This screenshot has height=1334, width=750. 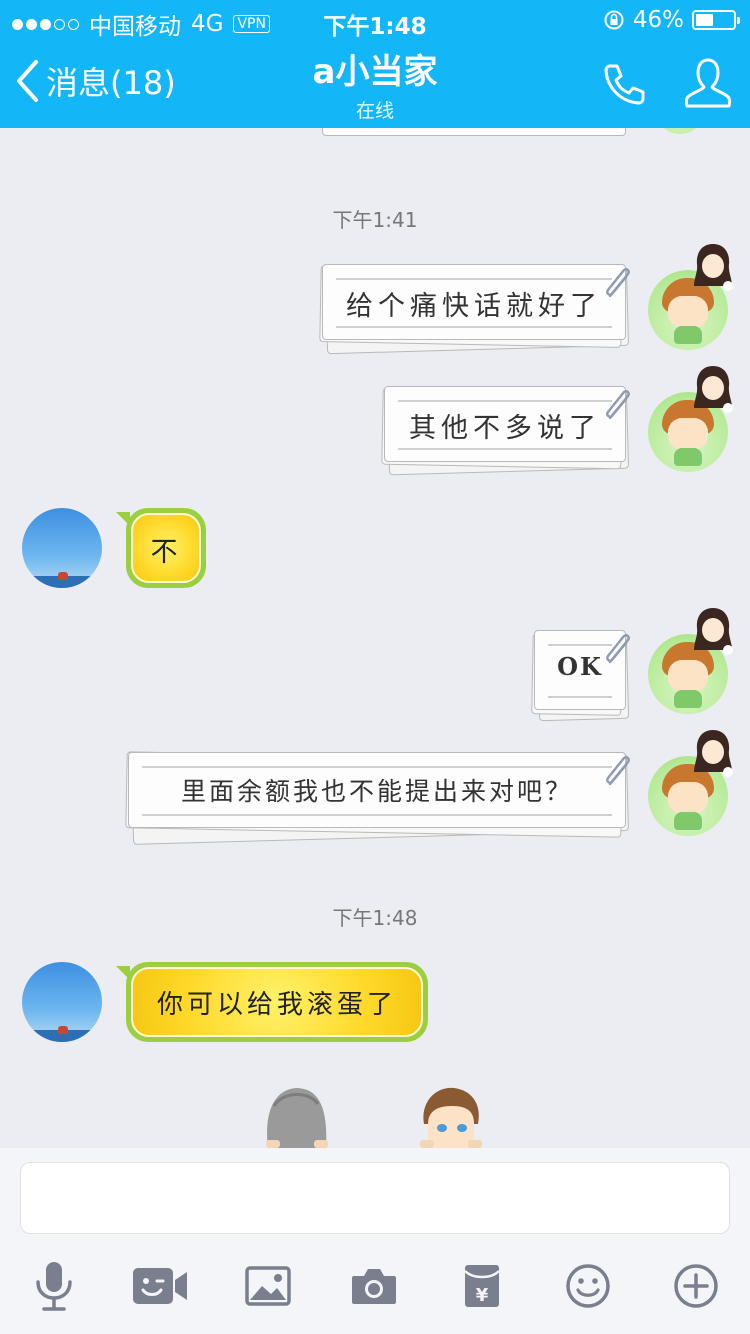 I want to click on red-packet-icon: ¥, so click(x=482, y=1286).